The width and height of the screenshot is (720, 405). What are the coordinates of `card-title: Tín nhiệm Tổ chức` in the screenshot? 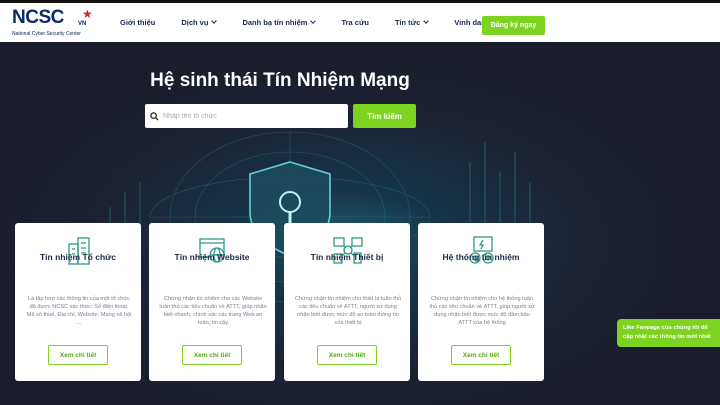 It's located at (78, 257).